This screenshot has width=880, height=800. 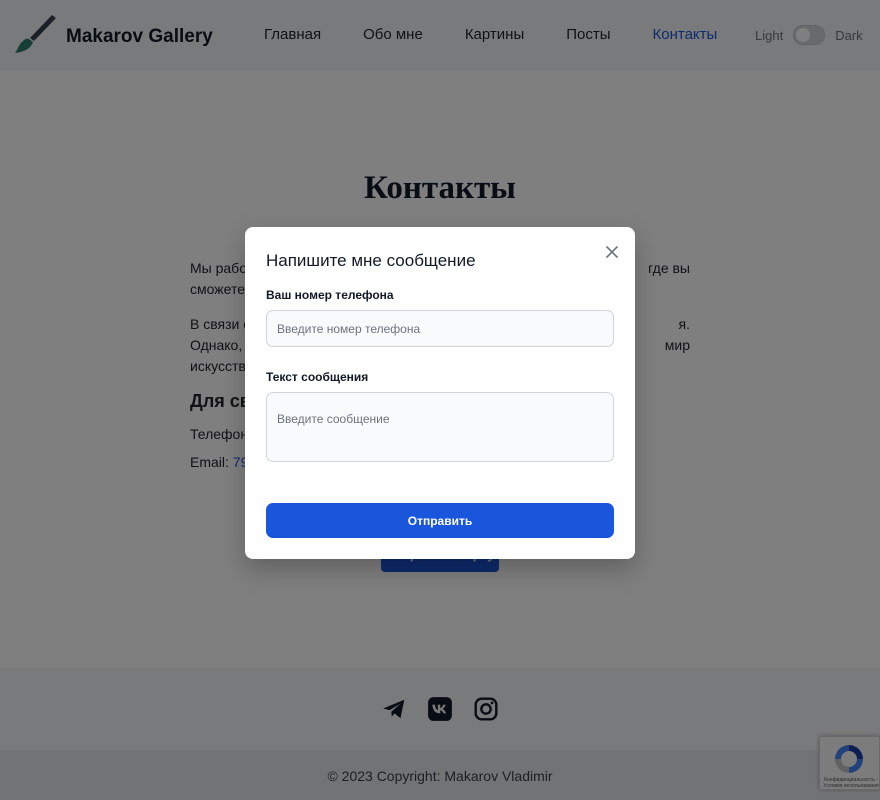 I want to click on close-icon, so click(x=612, y=252).